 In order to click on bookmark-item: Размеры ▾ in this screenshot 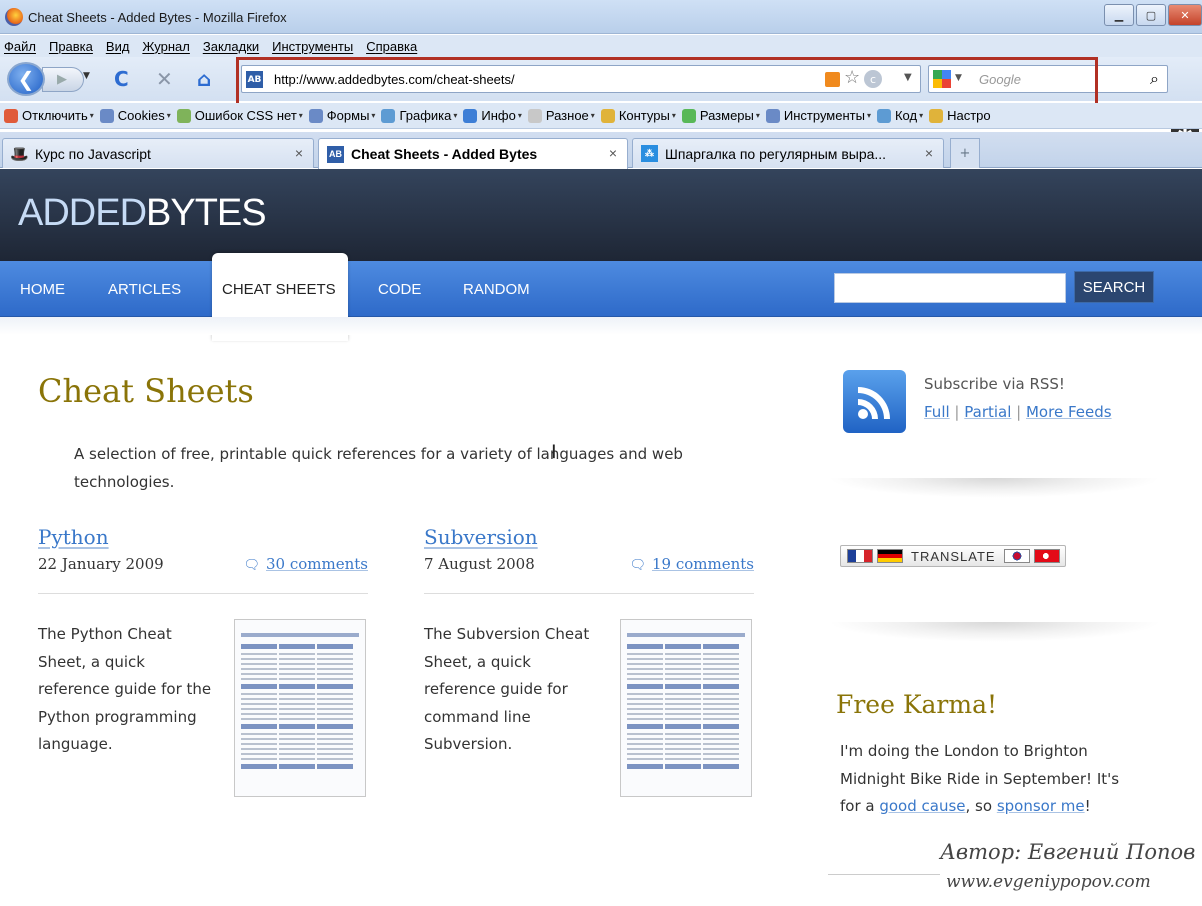, I will do `click(720, 115)`.